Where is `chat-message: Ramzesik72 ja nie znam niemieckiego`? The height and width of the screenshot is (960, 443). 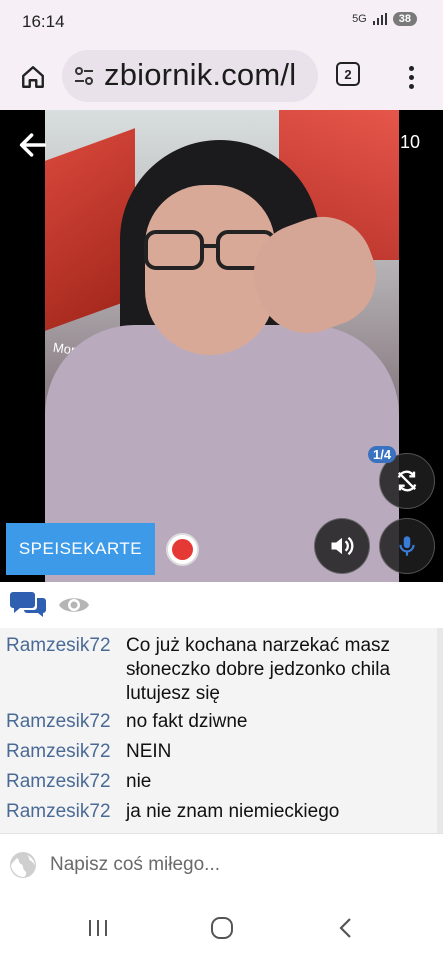
chat-message: Ramzesik72 ja nie znam niemieckiego is located at coordinates (218, 812).